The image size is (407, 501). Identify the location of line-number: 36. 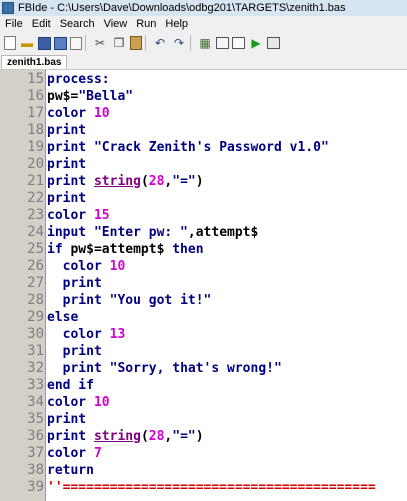
(35, 436).